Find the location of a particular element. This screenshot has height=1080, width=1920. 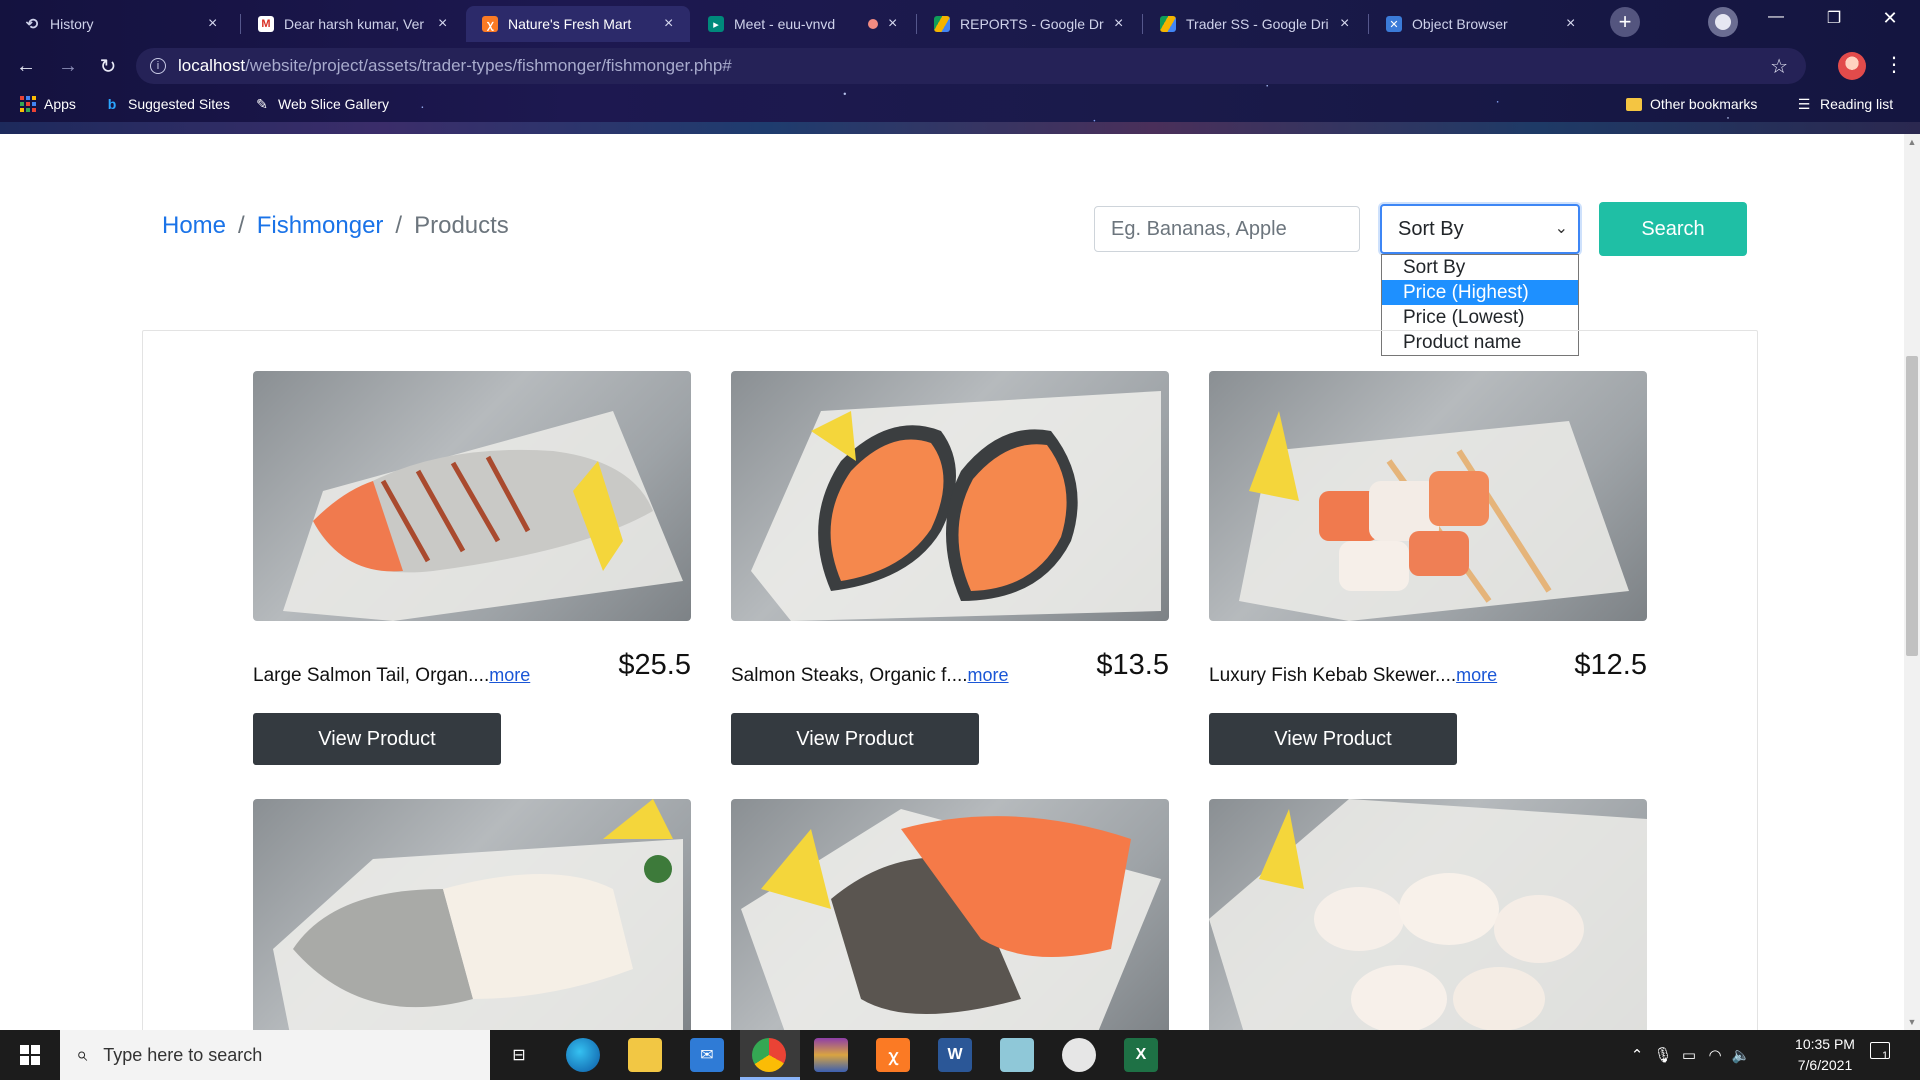

new-tab-button: + is located at coordinates (1625, 22).